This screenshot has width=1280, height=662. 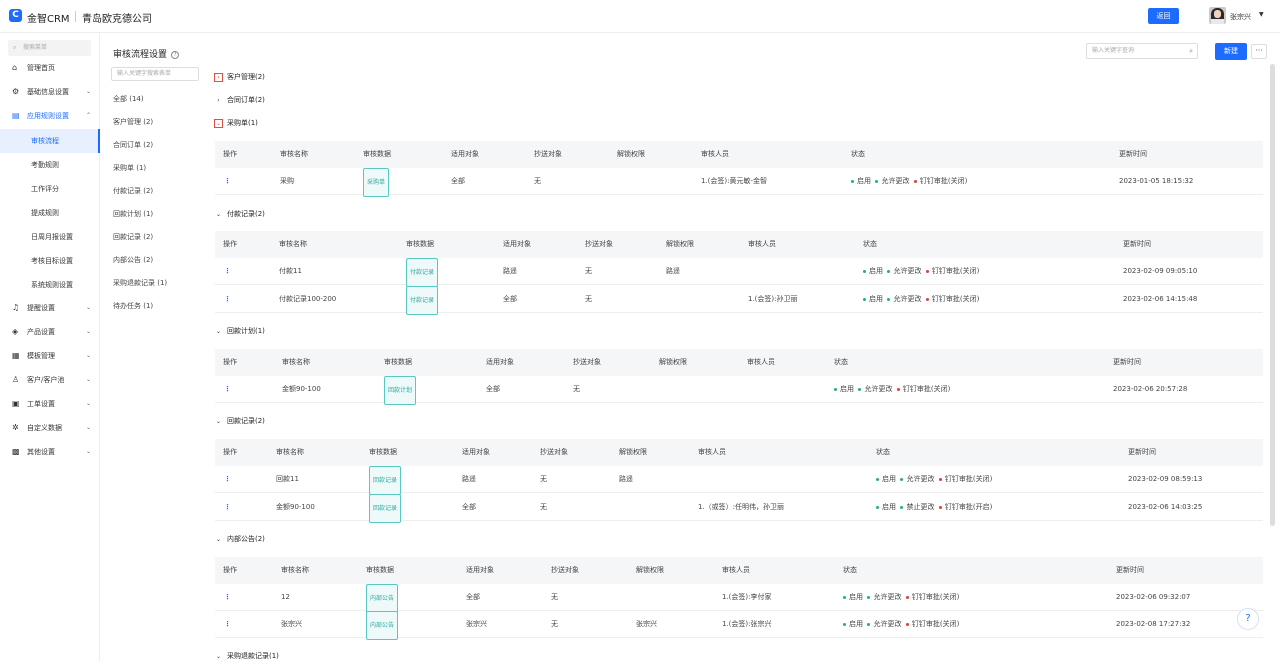 I want to click on sidebar-item-customers: ♙ 客户/客户池 ⌄, so click(x=50, y=380).